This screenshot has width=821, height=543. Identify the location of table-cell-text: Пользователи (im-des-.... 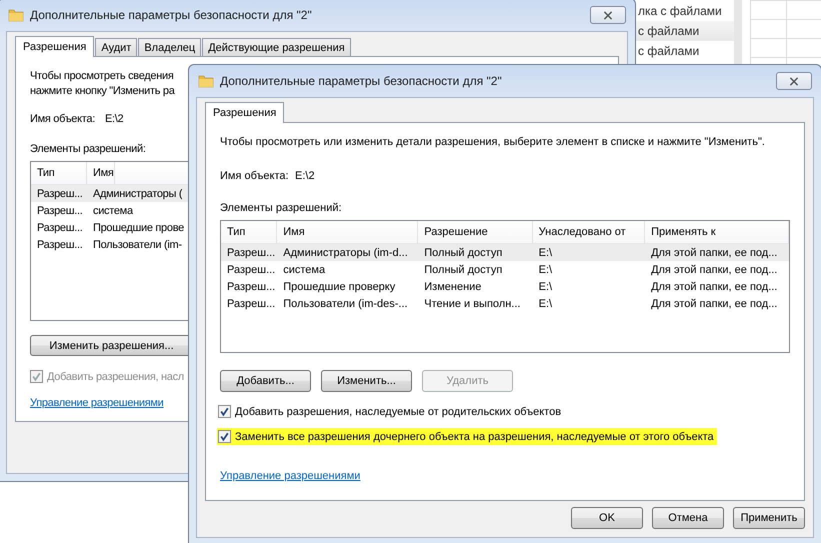
(345, 304).